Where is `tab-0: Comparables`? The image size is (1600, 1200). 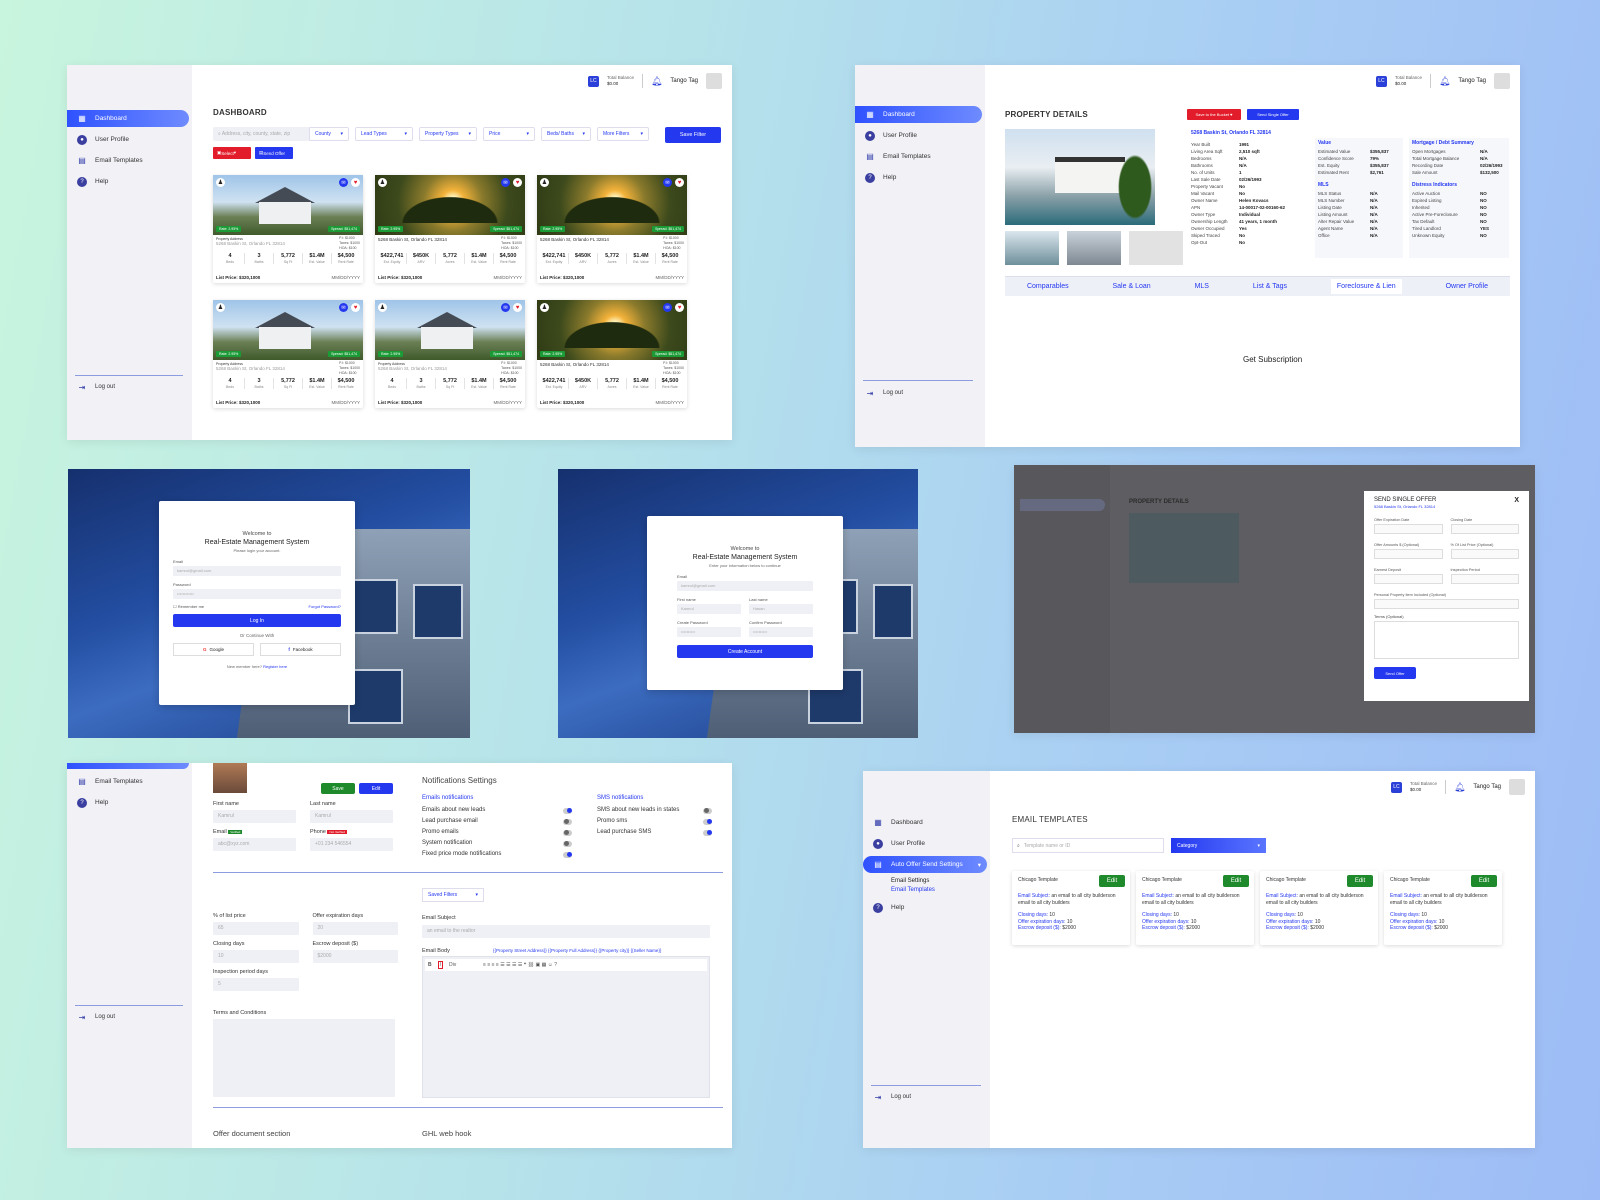 tab-0: Comparables is located at coordinates (1048, 286).